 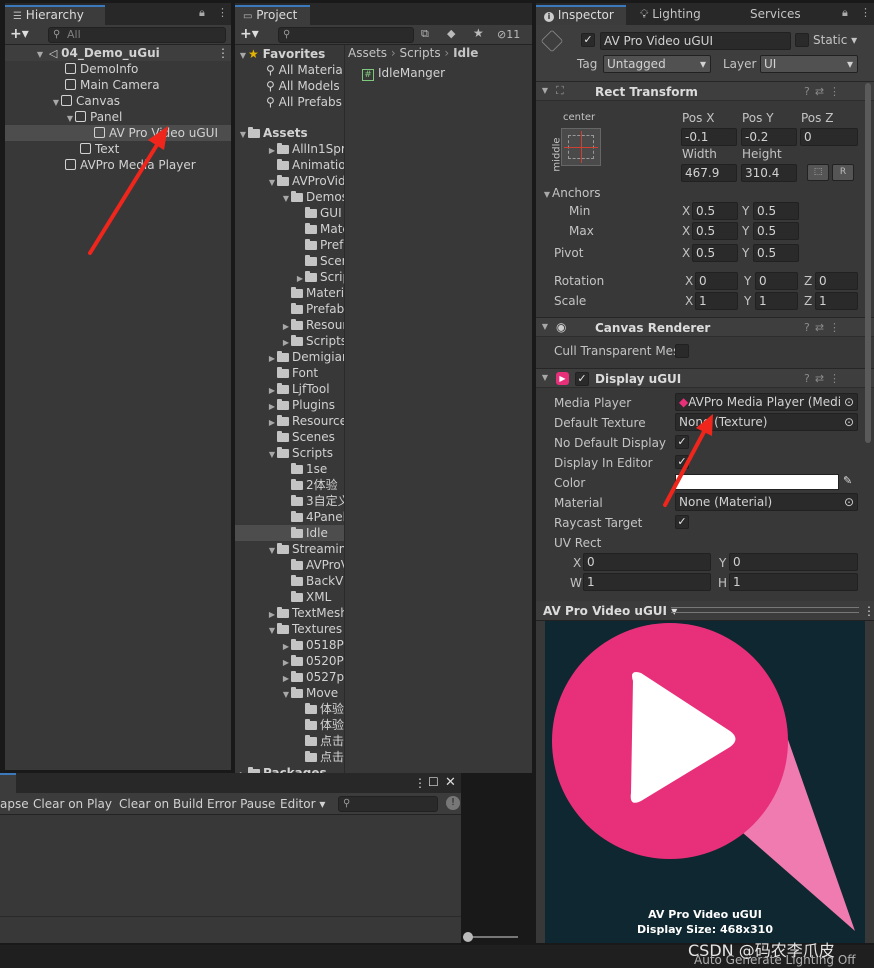 What do you see at coordinates (766, 422) in the screenshot?
I see `default-texture-field: None (Texture) ⊙` at bounding box center [766, 422].